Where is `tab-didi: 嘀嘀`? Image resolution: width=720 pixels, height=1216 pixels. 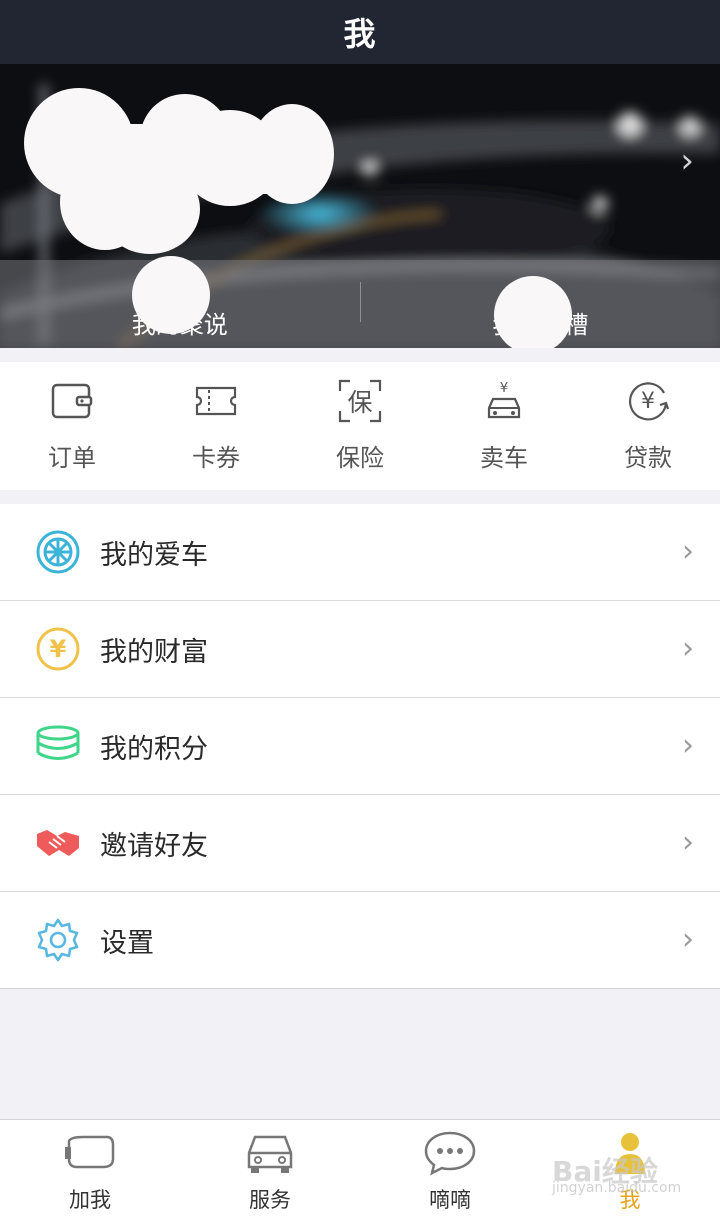
tab-didi: 嘀嘀 is located at coordinates (450, 1168).